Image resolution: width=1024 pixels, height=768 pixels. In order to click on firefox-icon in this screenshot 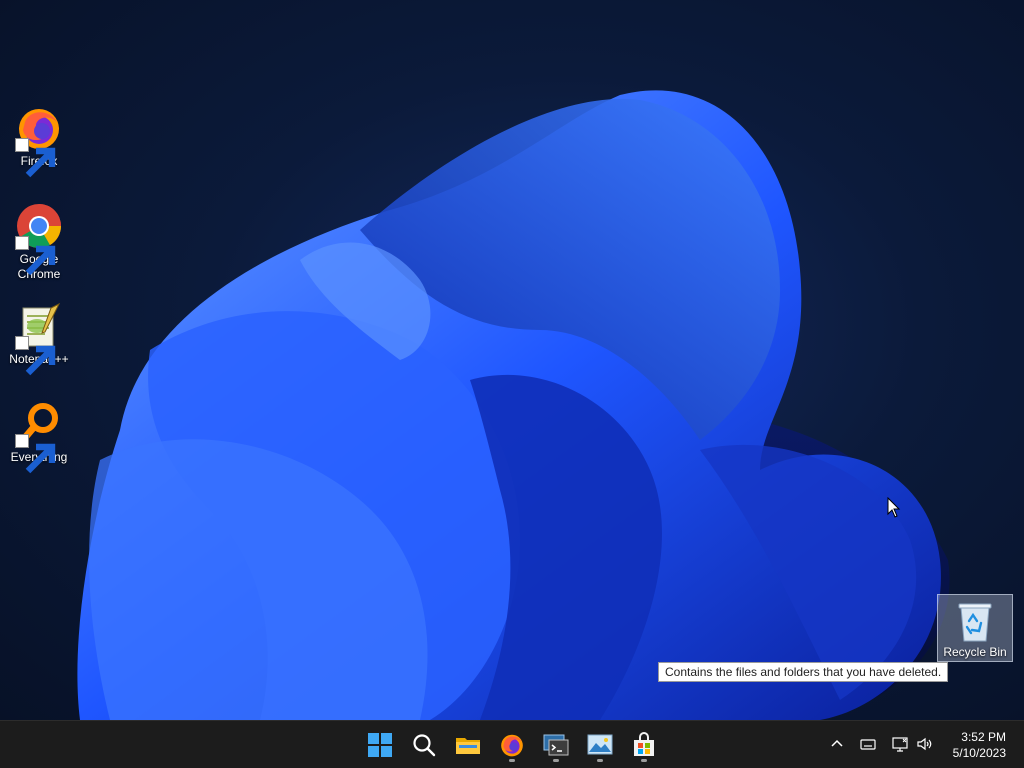, I will do `click(512, 745)`.